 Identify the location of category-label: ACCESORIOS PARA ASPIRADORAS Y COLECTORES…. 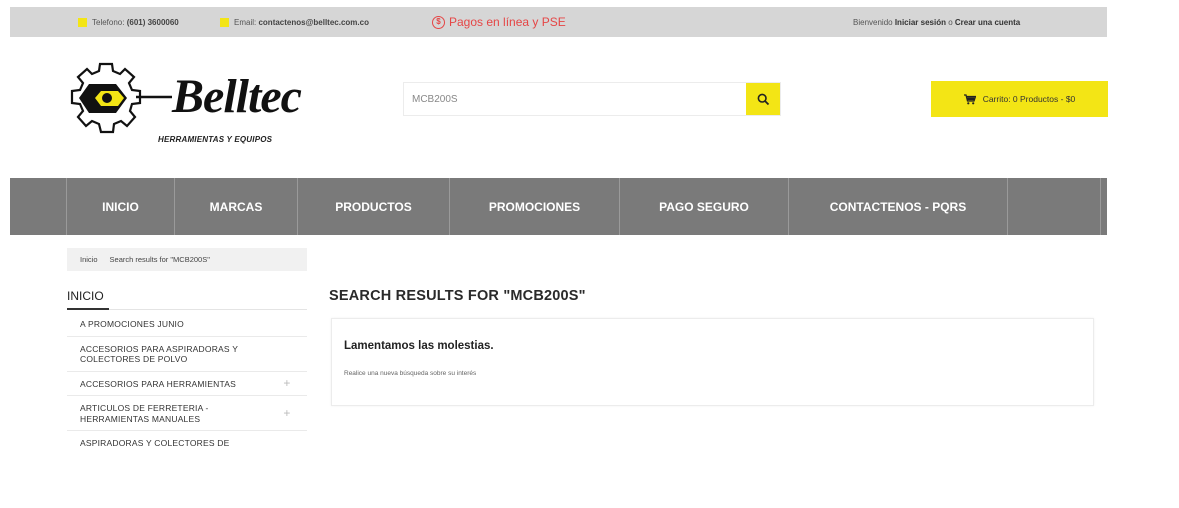
(159, 354).